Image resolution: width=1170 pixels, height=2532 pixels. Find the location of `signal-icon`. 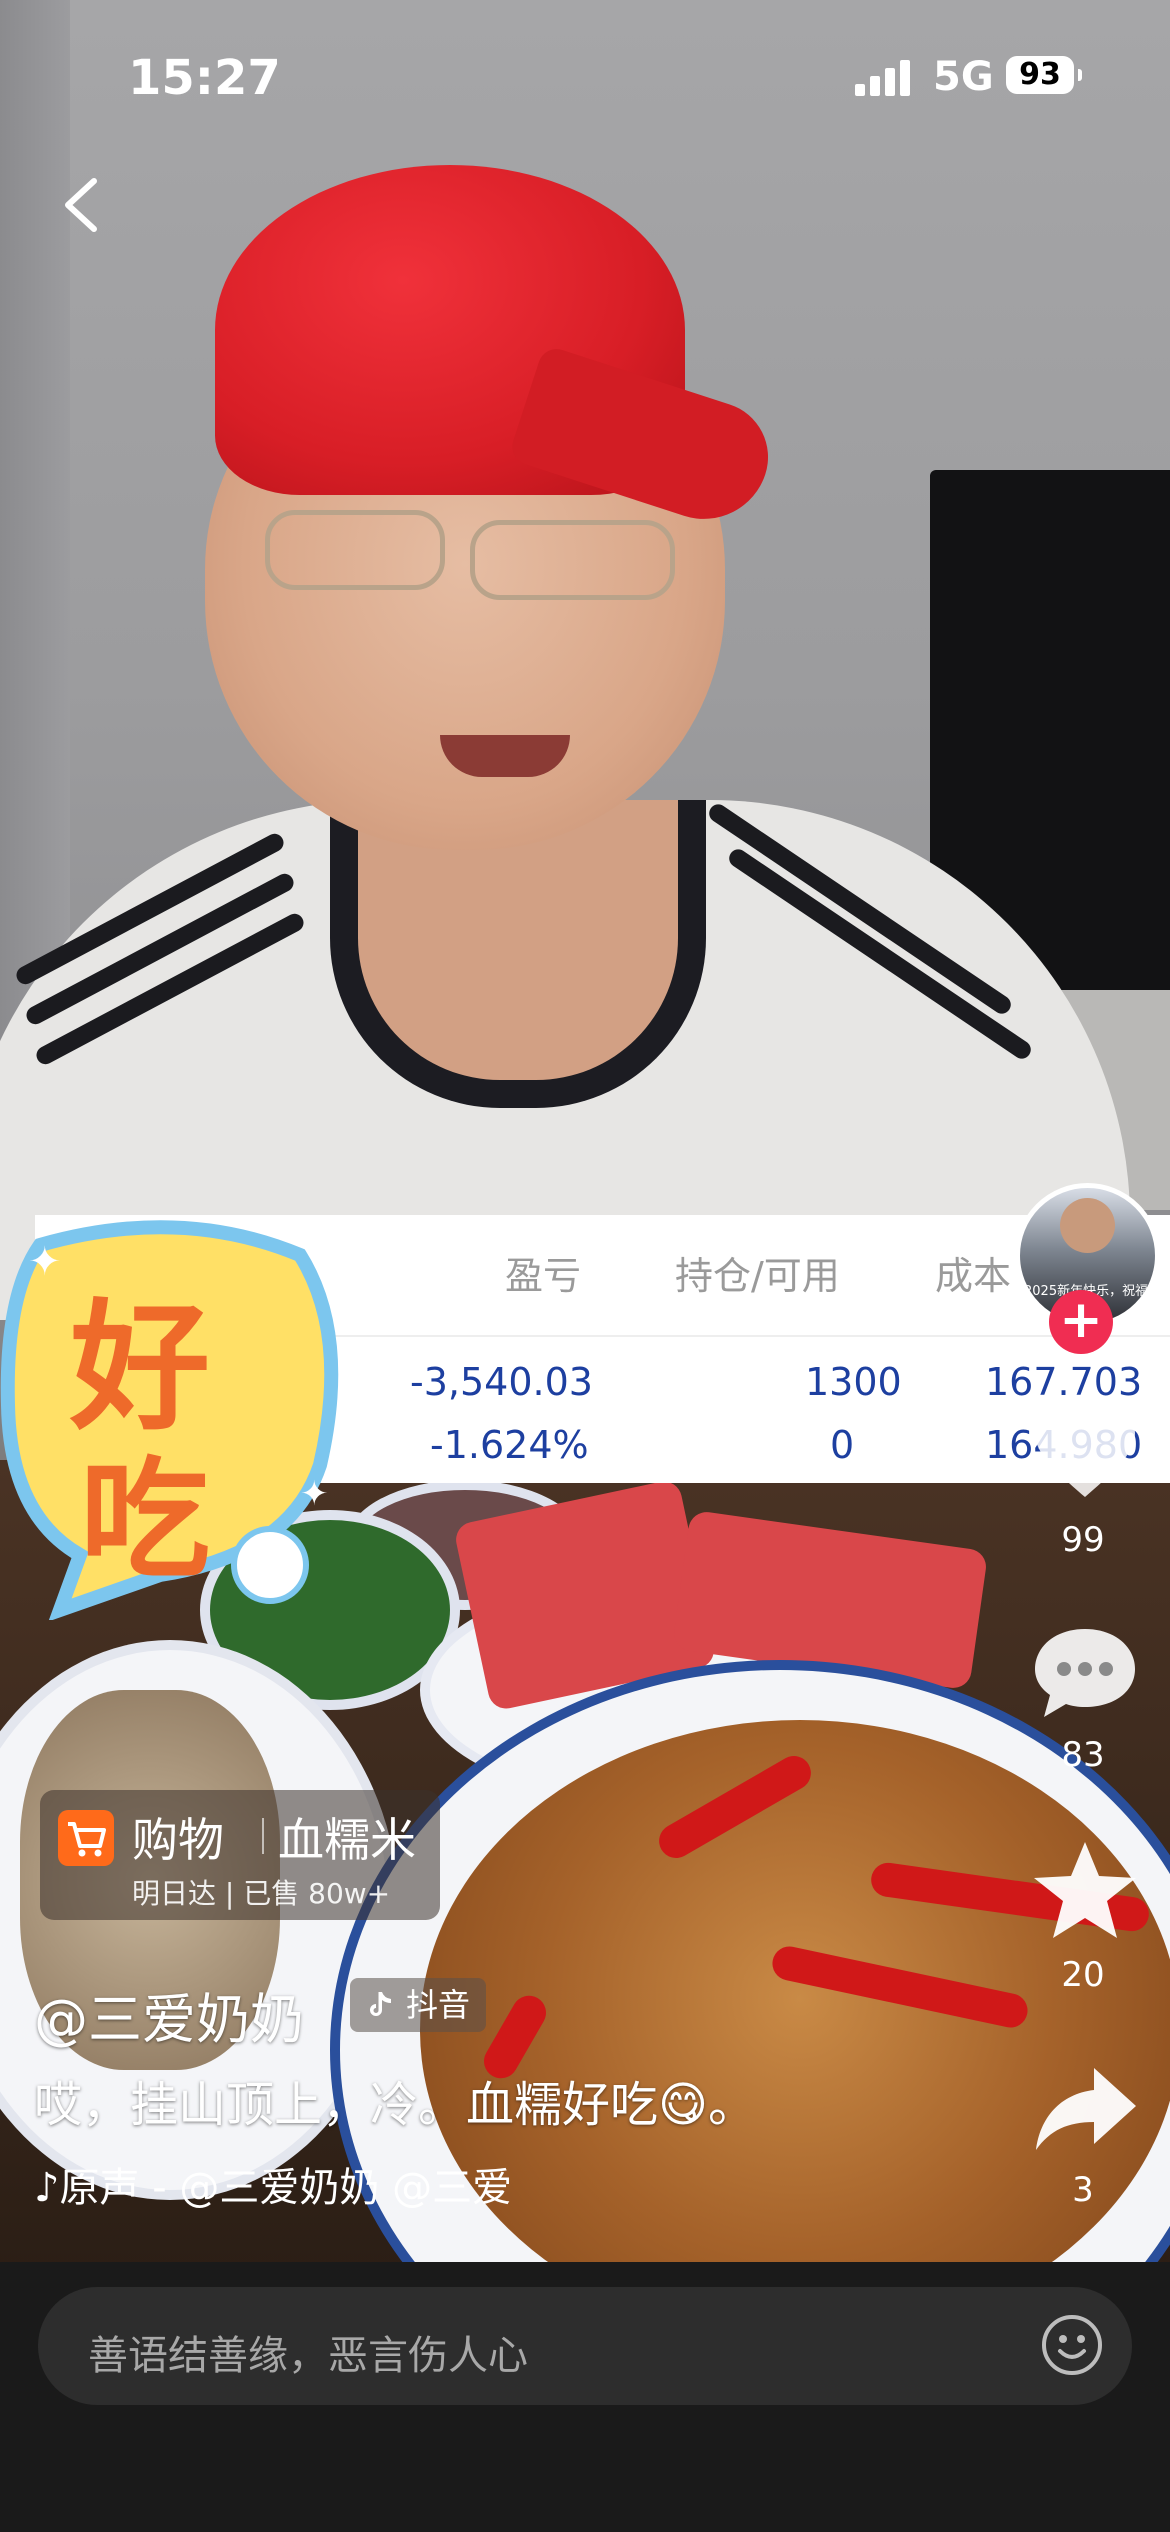

signal-icon is located at coordinates (885, 78).